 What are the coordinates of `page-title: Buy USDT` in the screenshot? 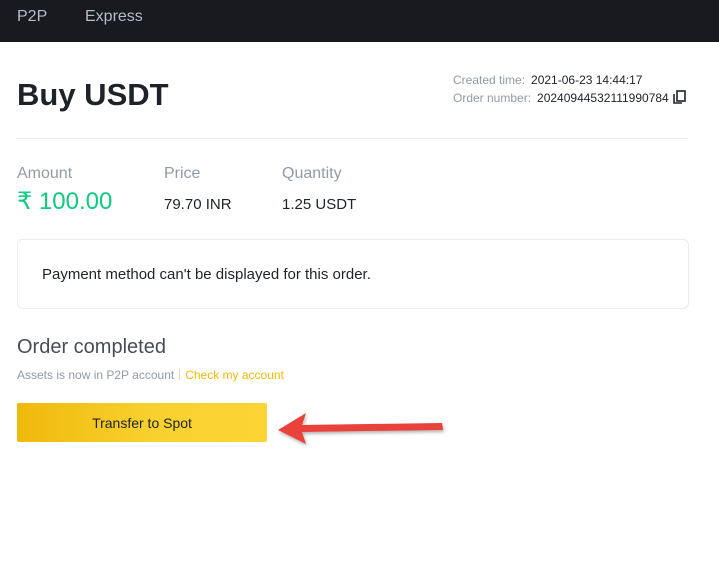 It's located at (93, 94).